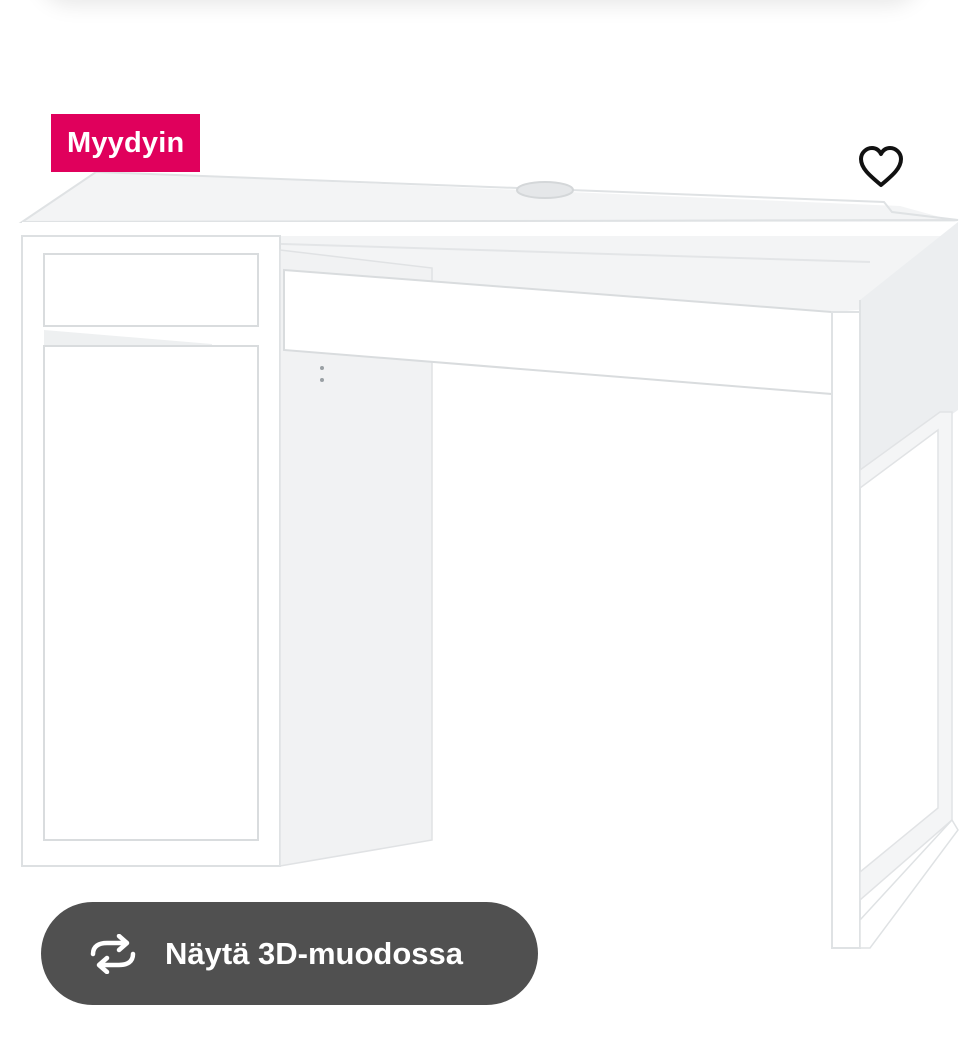 Image resolution: width=960 pixels, height=1062 pixels. I want to click on view-in-3d-button: Näytä 3D-muodossa, so click(289, 953).